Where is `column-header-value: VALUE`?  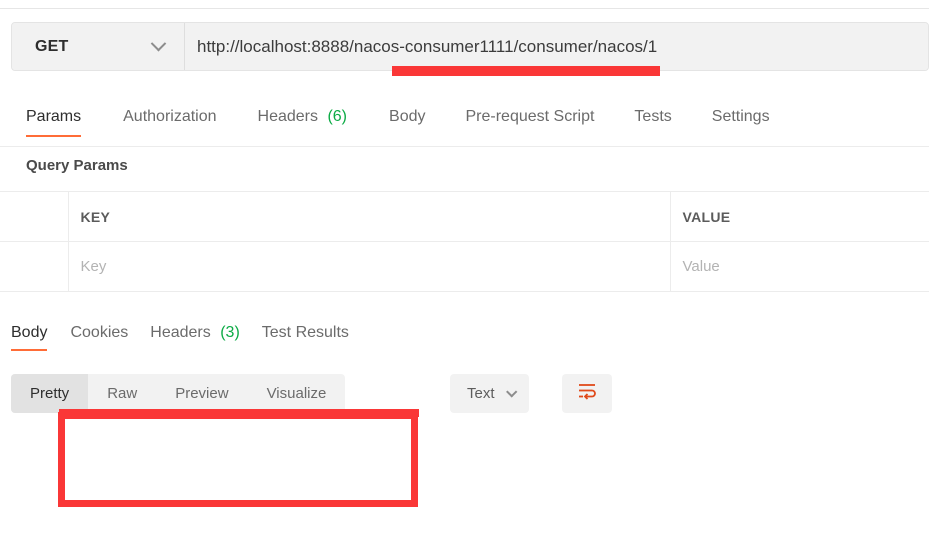 column-header-value: VALUE is located at coordinates (799, 216).